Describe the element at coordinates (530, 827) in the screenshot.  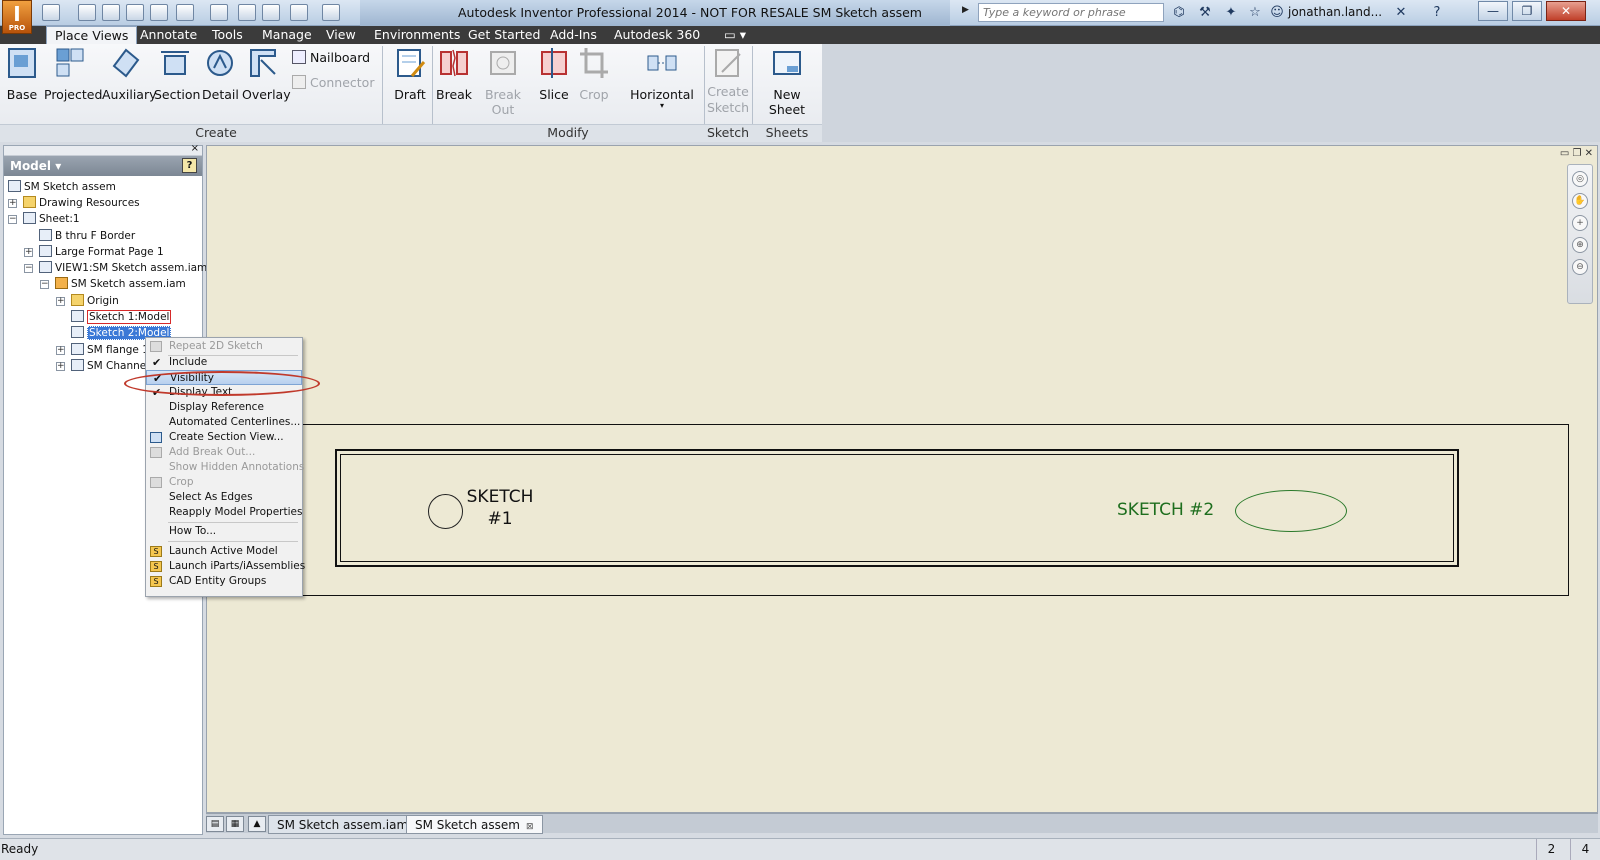
I see `close-tab-icon: ⊠` at that location.